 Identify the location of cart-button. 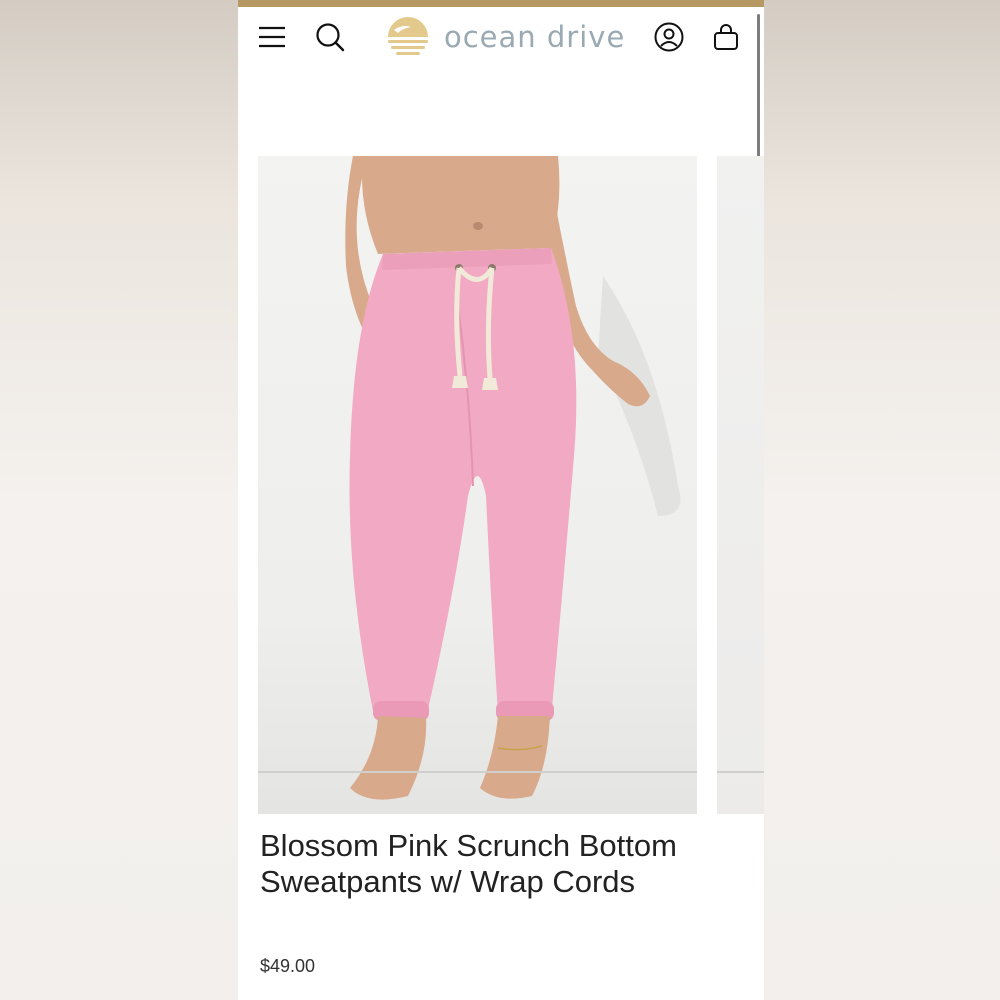
(726, 37).